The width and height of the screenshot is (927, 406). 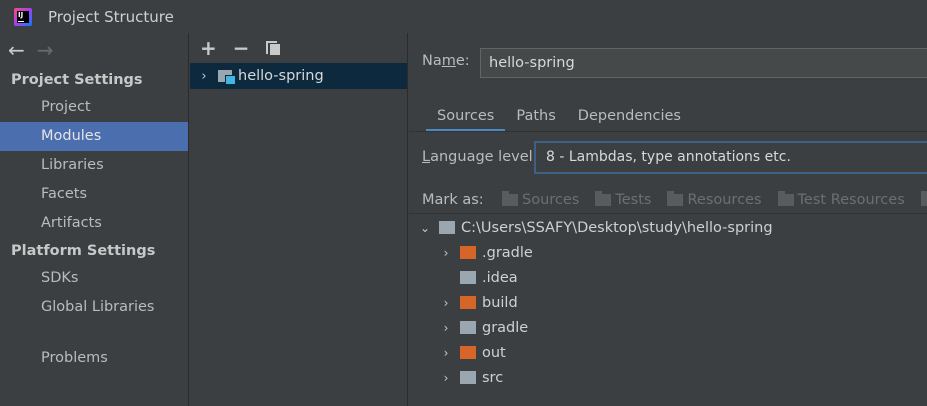 I want to click on add-icon: +, so click(x=208, y=48).